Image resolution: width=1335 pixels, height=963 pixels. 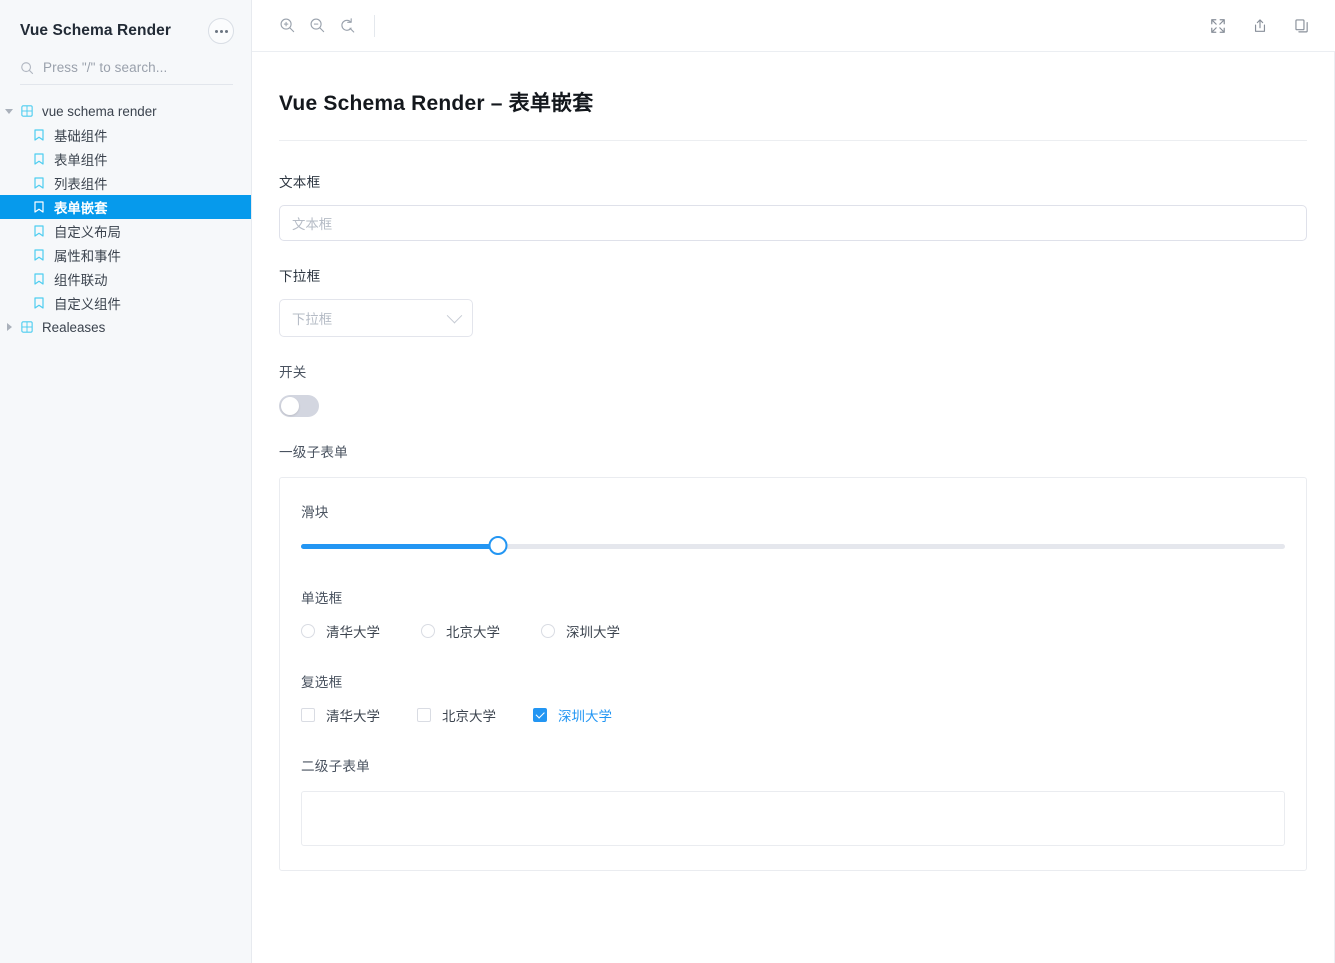 I want to click on fullscreen-button, so click(x=1218, y=26).